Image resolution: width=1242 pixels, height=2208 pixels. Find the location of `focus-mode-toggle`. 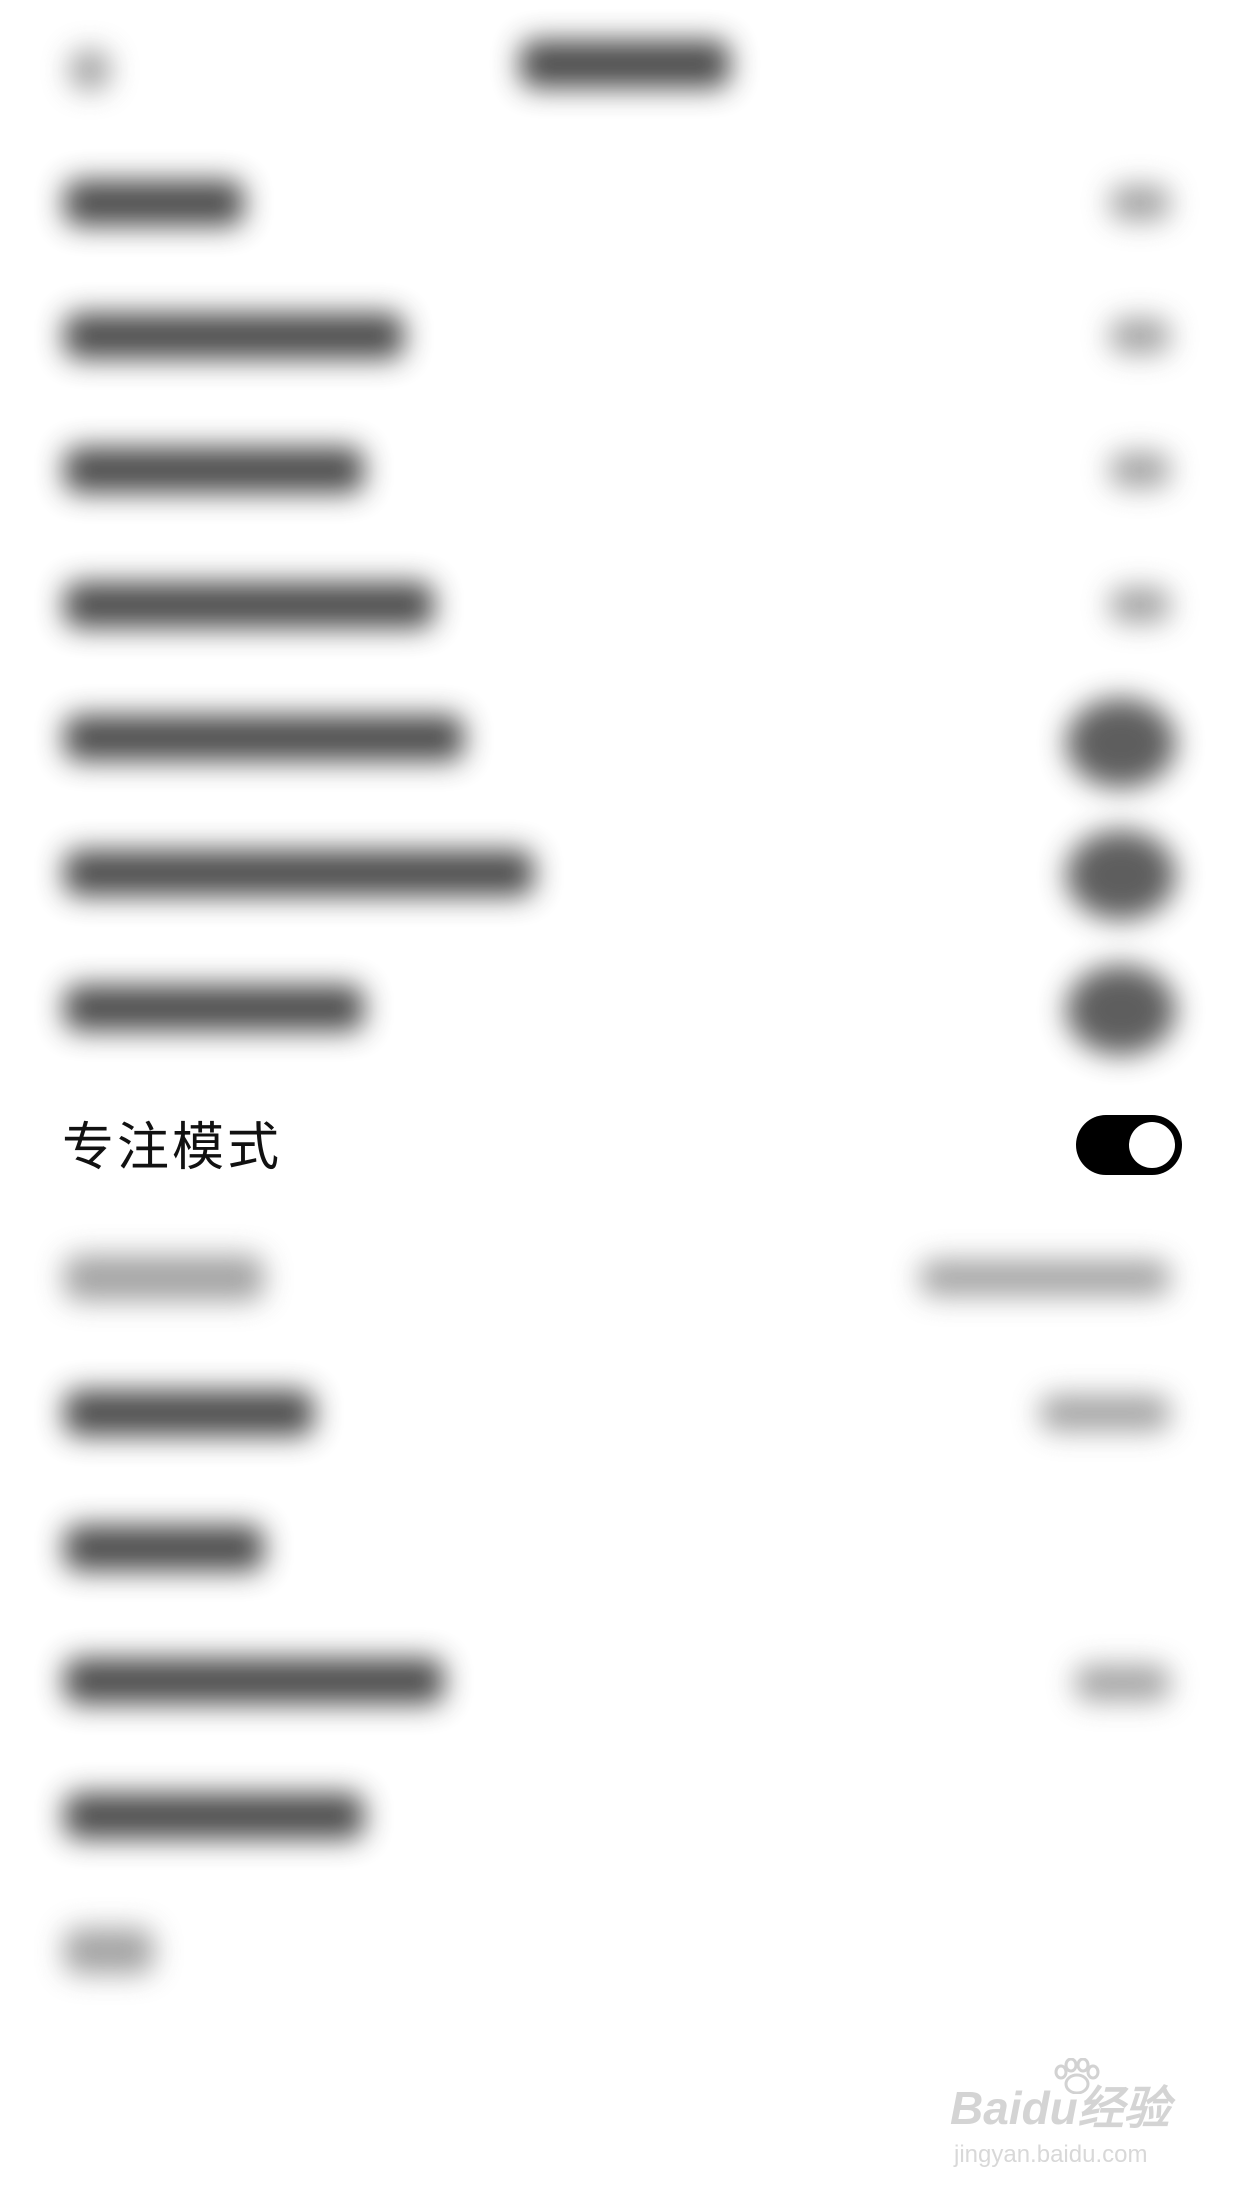

focus-mode-toggle is located at coordinates (1129, 1145).